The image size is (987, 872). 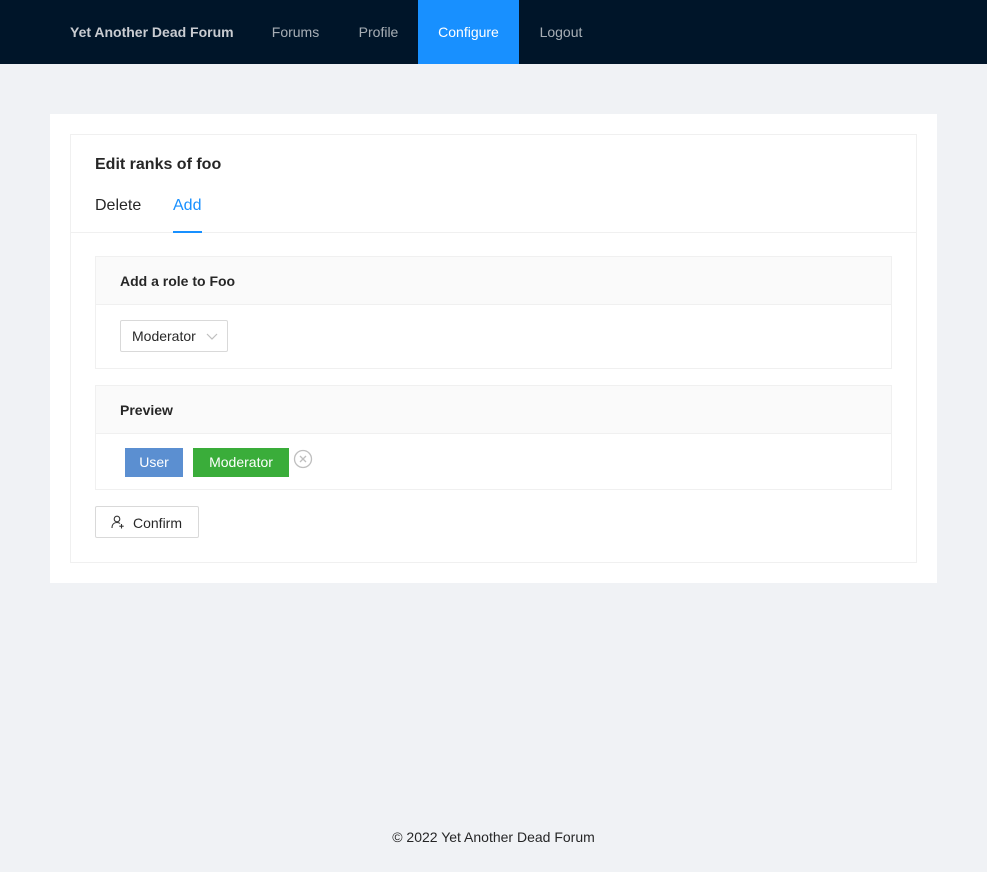 I want to click on card-title: Edit ranks of foo, so click(x=158, y=164).